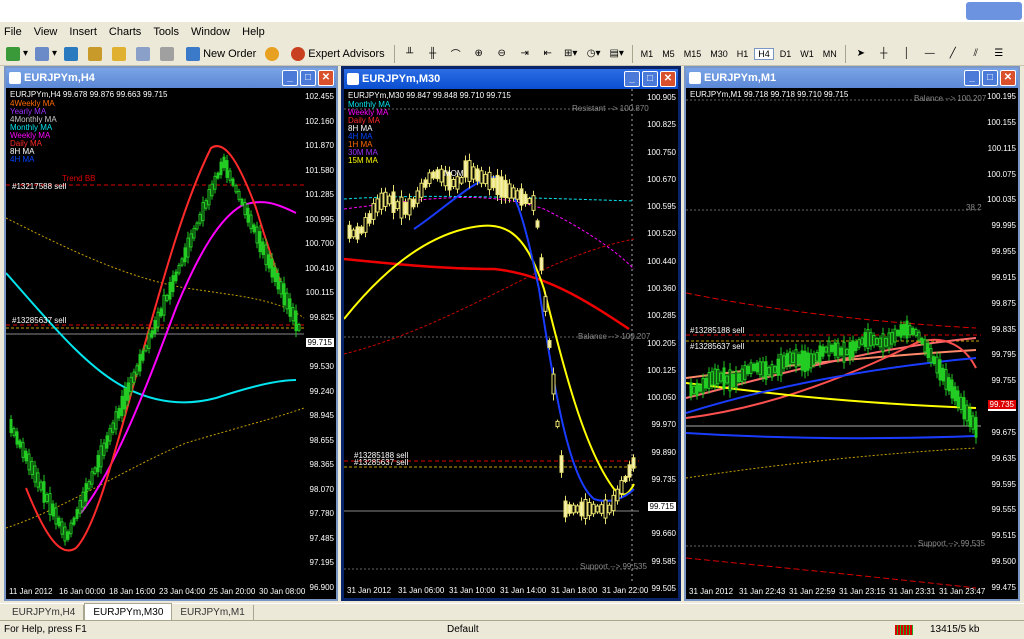  I want to click on timeframe-m30: M30, so click(719, 54).